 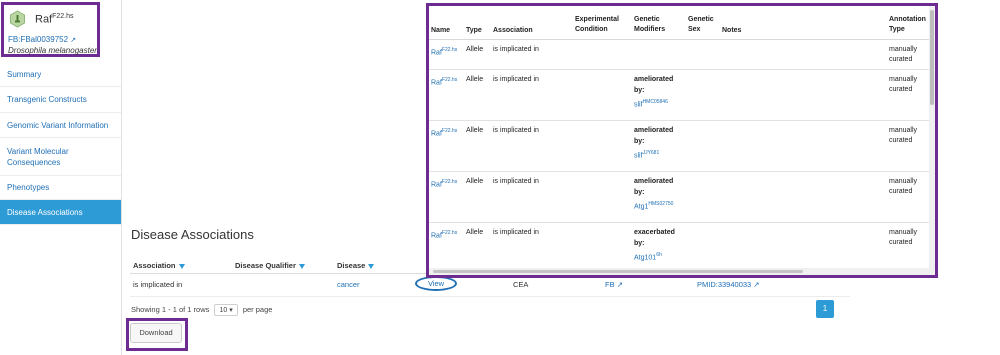 What do you see at coordinates (521, 284) in the screenshot?
I see `evidence-cell: CEA` at bounding box center [521, 284].